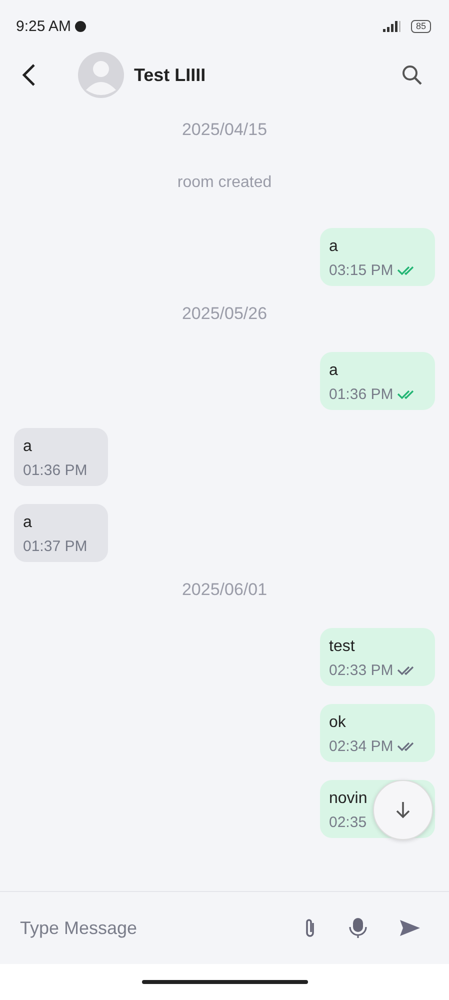 This screenshot has width=449, height=1000. I want to click on system-notice: room created, so click(224, 183).